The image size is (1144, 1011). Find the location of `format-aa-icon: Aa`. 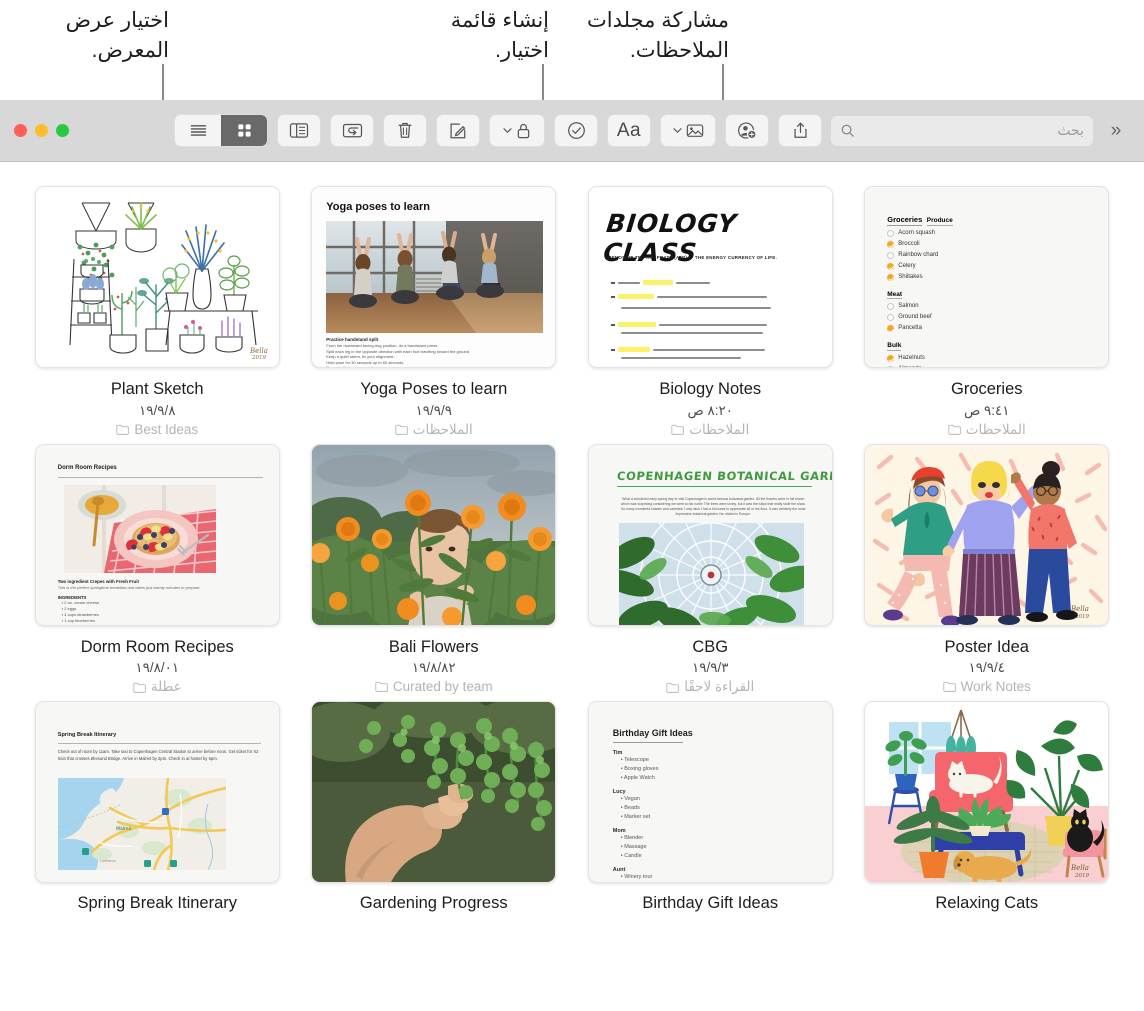

format-aa-icon: Aa is located at coordinates (629, 130).